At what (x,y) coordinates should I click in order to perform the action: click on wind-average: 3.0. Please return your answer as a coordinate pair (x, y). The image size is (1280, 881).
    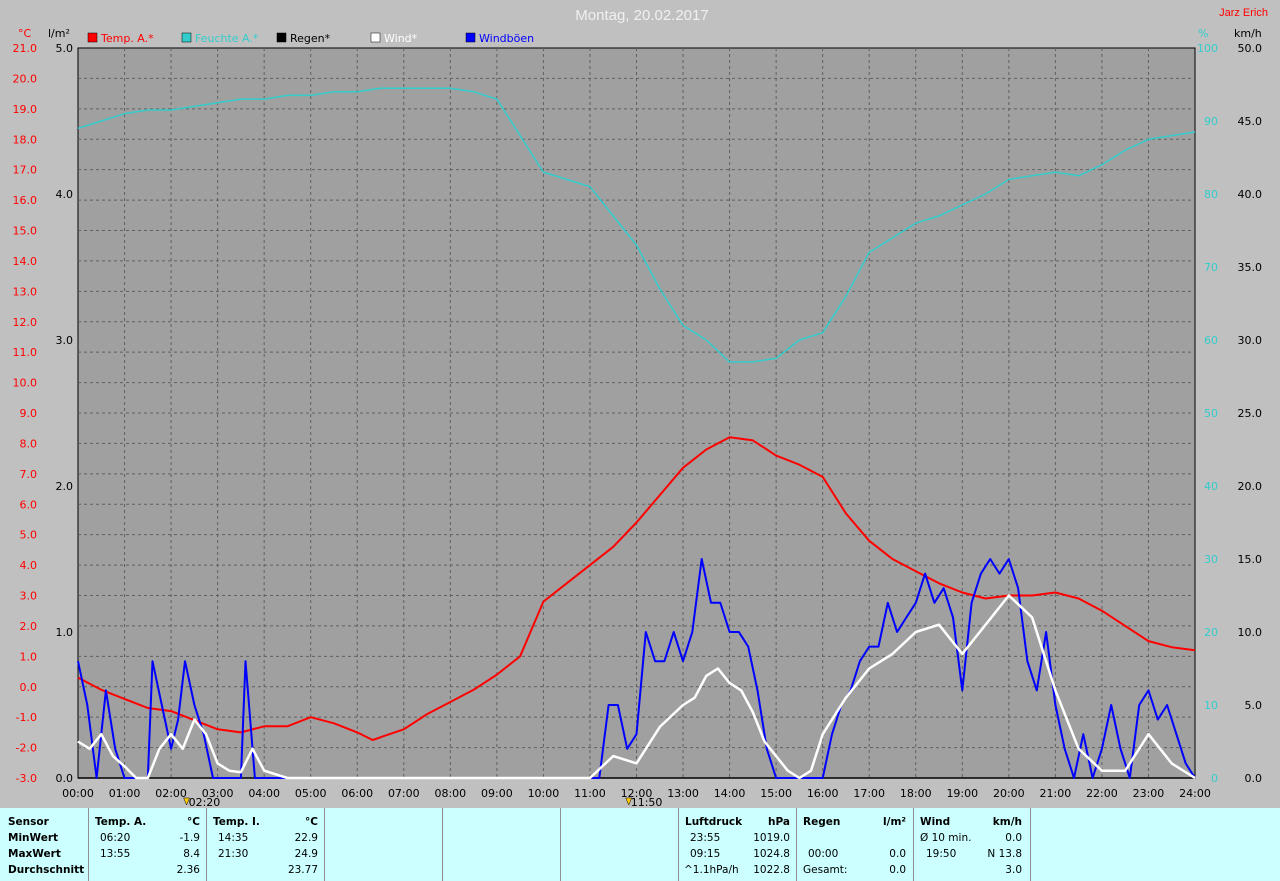
    Looking at the image, I should click on (1013, 870).